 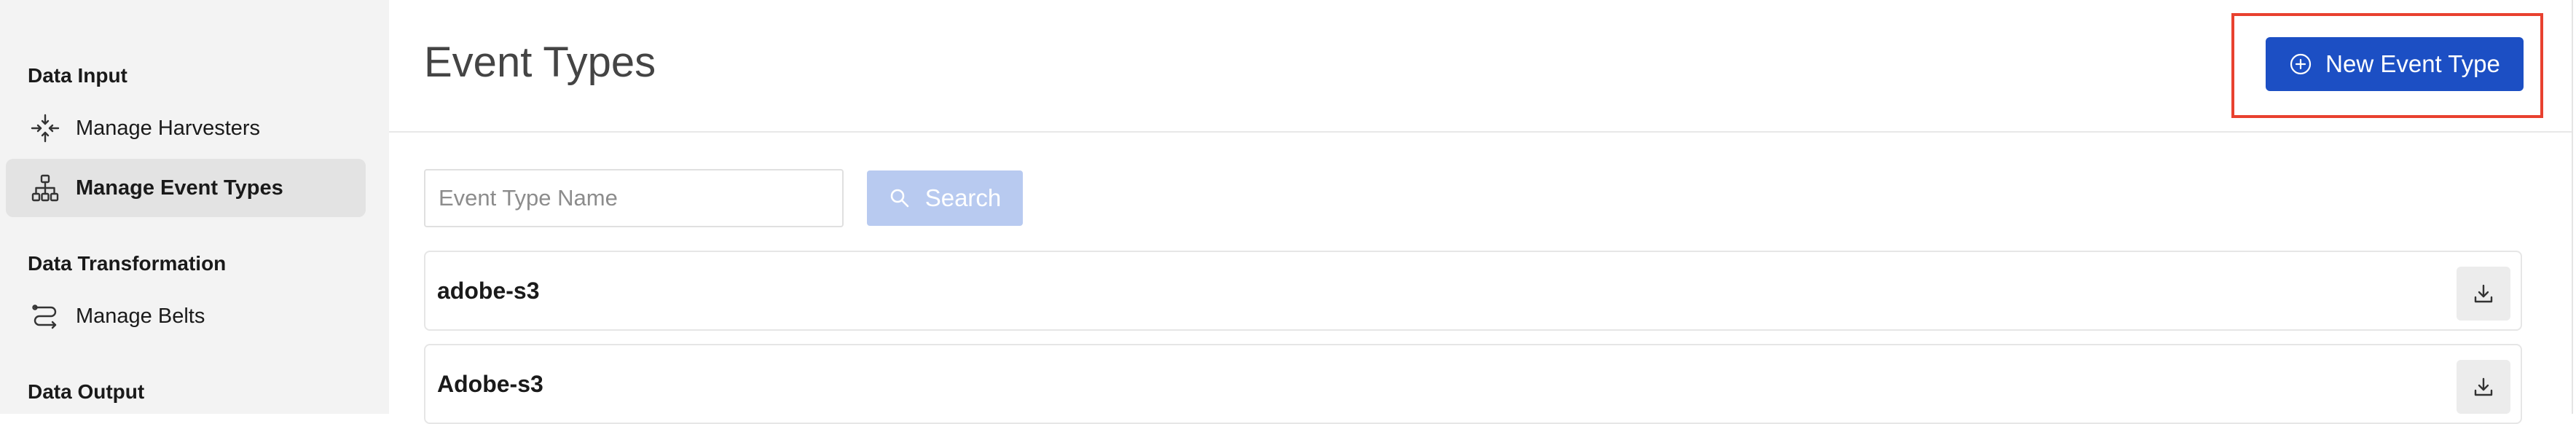 I want to click on event-type-name: Adobe-s3, so click(x=490, y=383).